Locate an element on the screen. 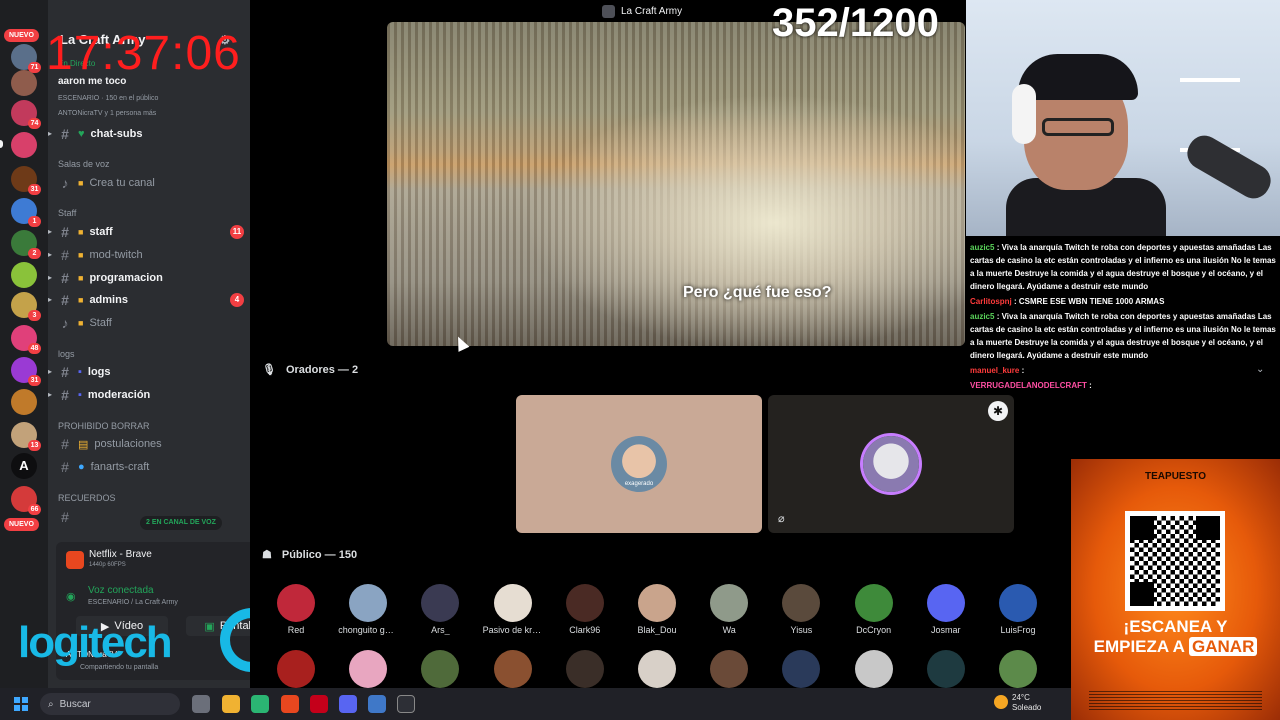  channel-staff: # ■ staff 11 is located at coordinates (151, 232).